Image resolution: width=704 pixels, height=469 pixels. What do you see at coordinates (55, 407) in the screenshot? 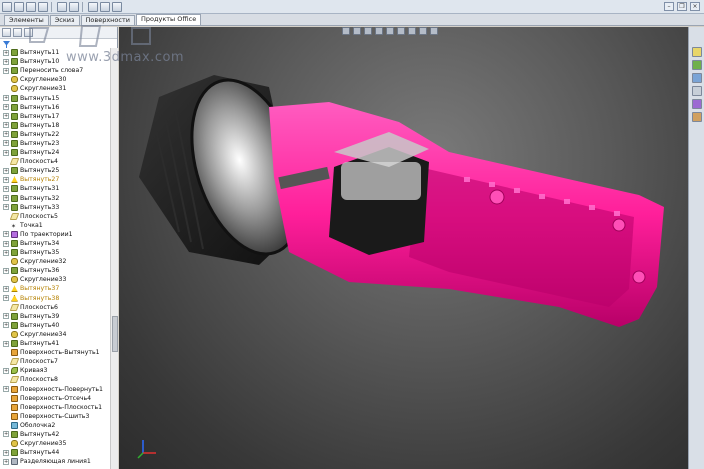
I see `tree-item: Поверхность-Плоскость1` at bounding box center [55, 407].